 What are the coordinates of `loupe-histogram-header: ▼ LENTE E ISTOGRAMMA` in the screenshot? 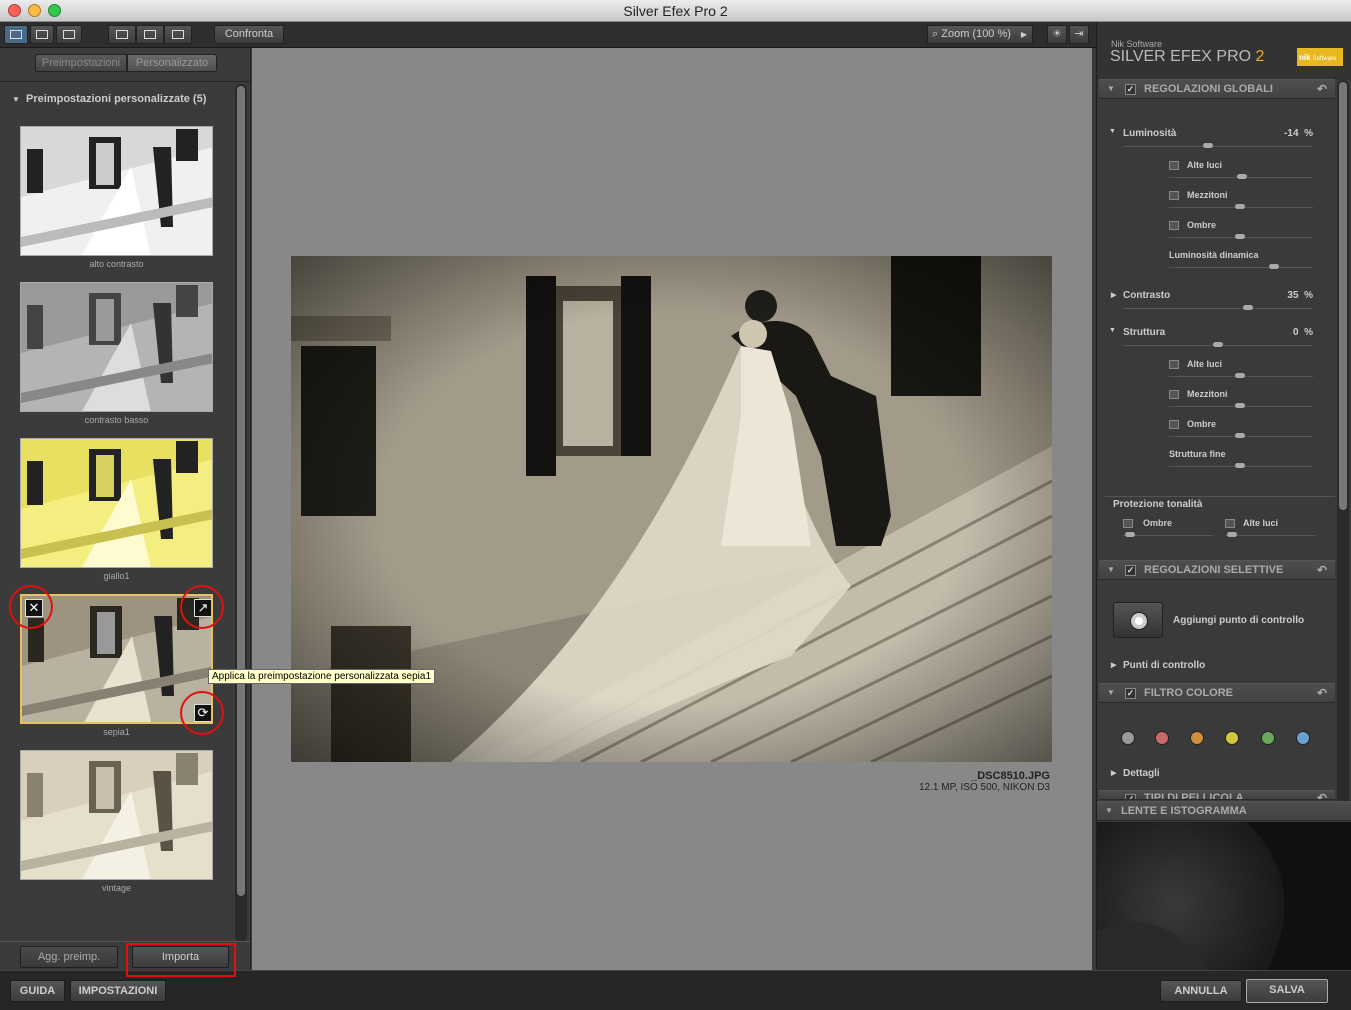 It's located at (1224, 811).